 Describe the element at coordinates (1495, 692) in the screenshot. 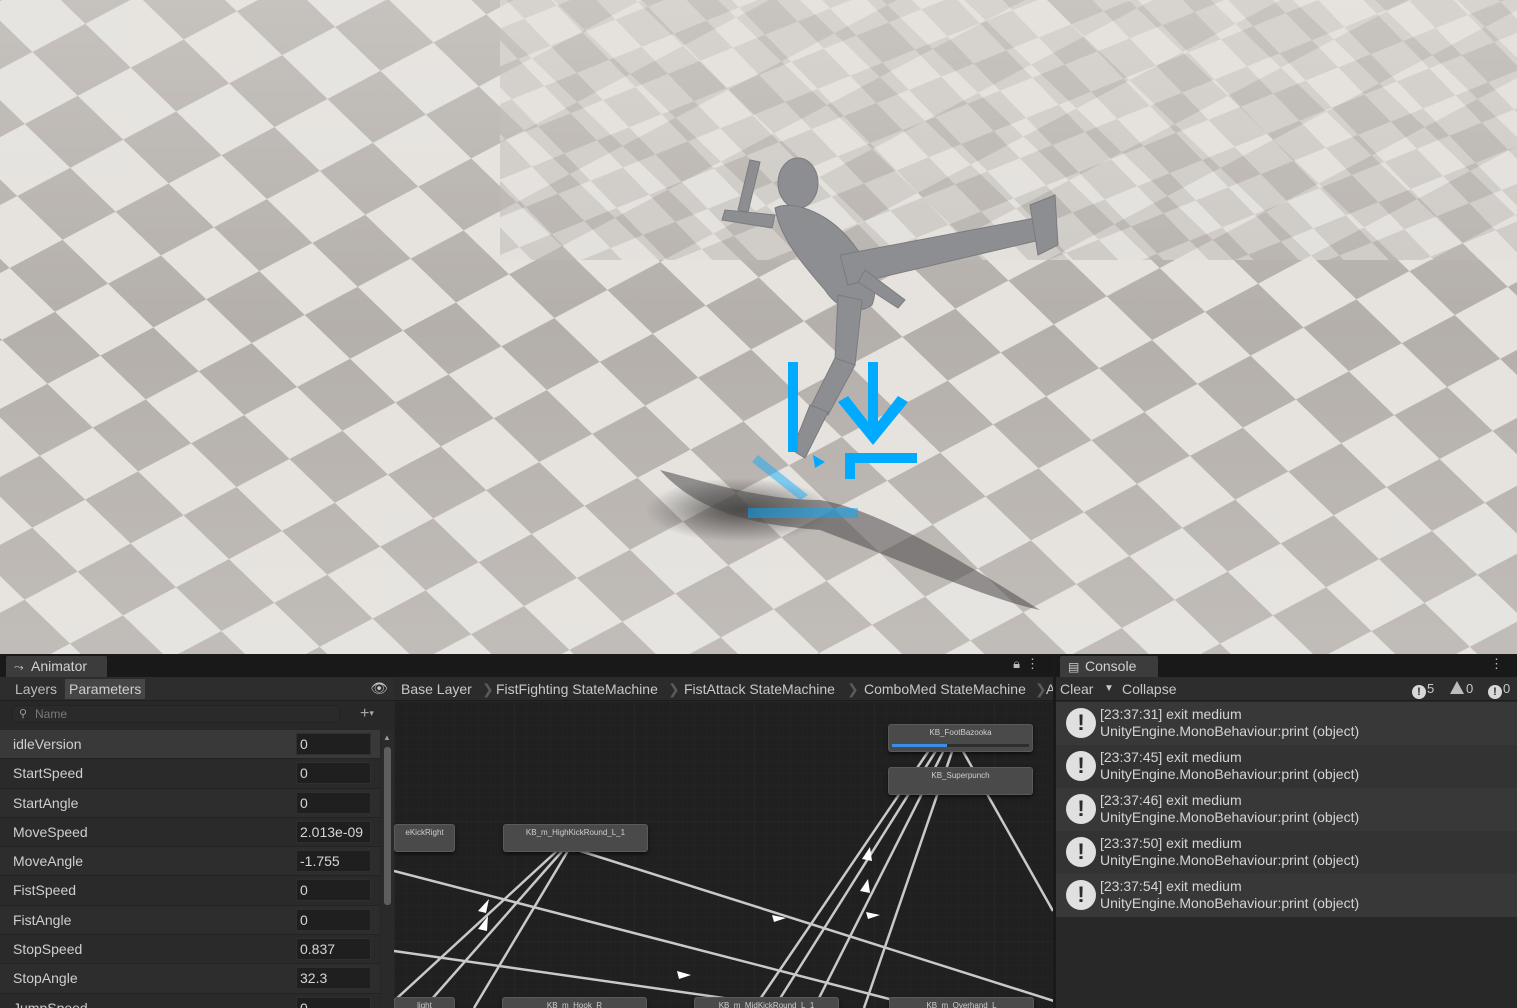

I see `error-icon: !` at that location.